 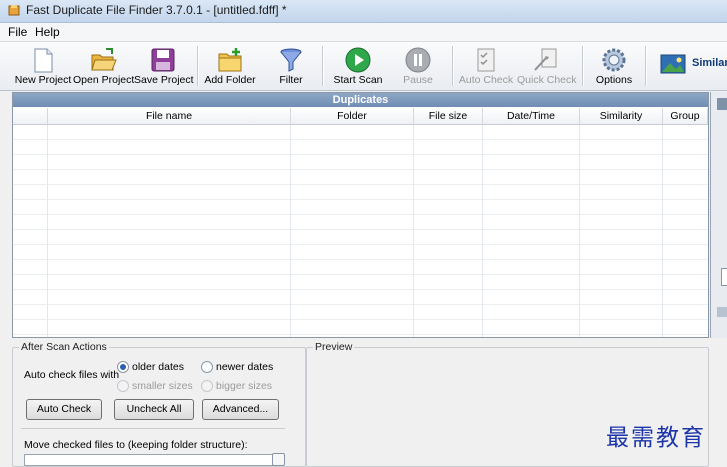 What do you see at coordinates (123, 367) in the screenshot?
I see `older-dates-radio` at bounding box center [123, 367].